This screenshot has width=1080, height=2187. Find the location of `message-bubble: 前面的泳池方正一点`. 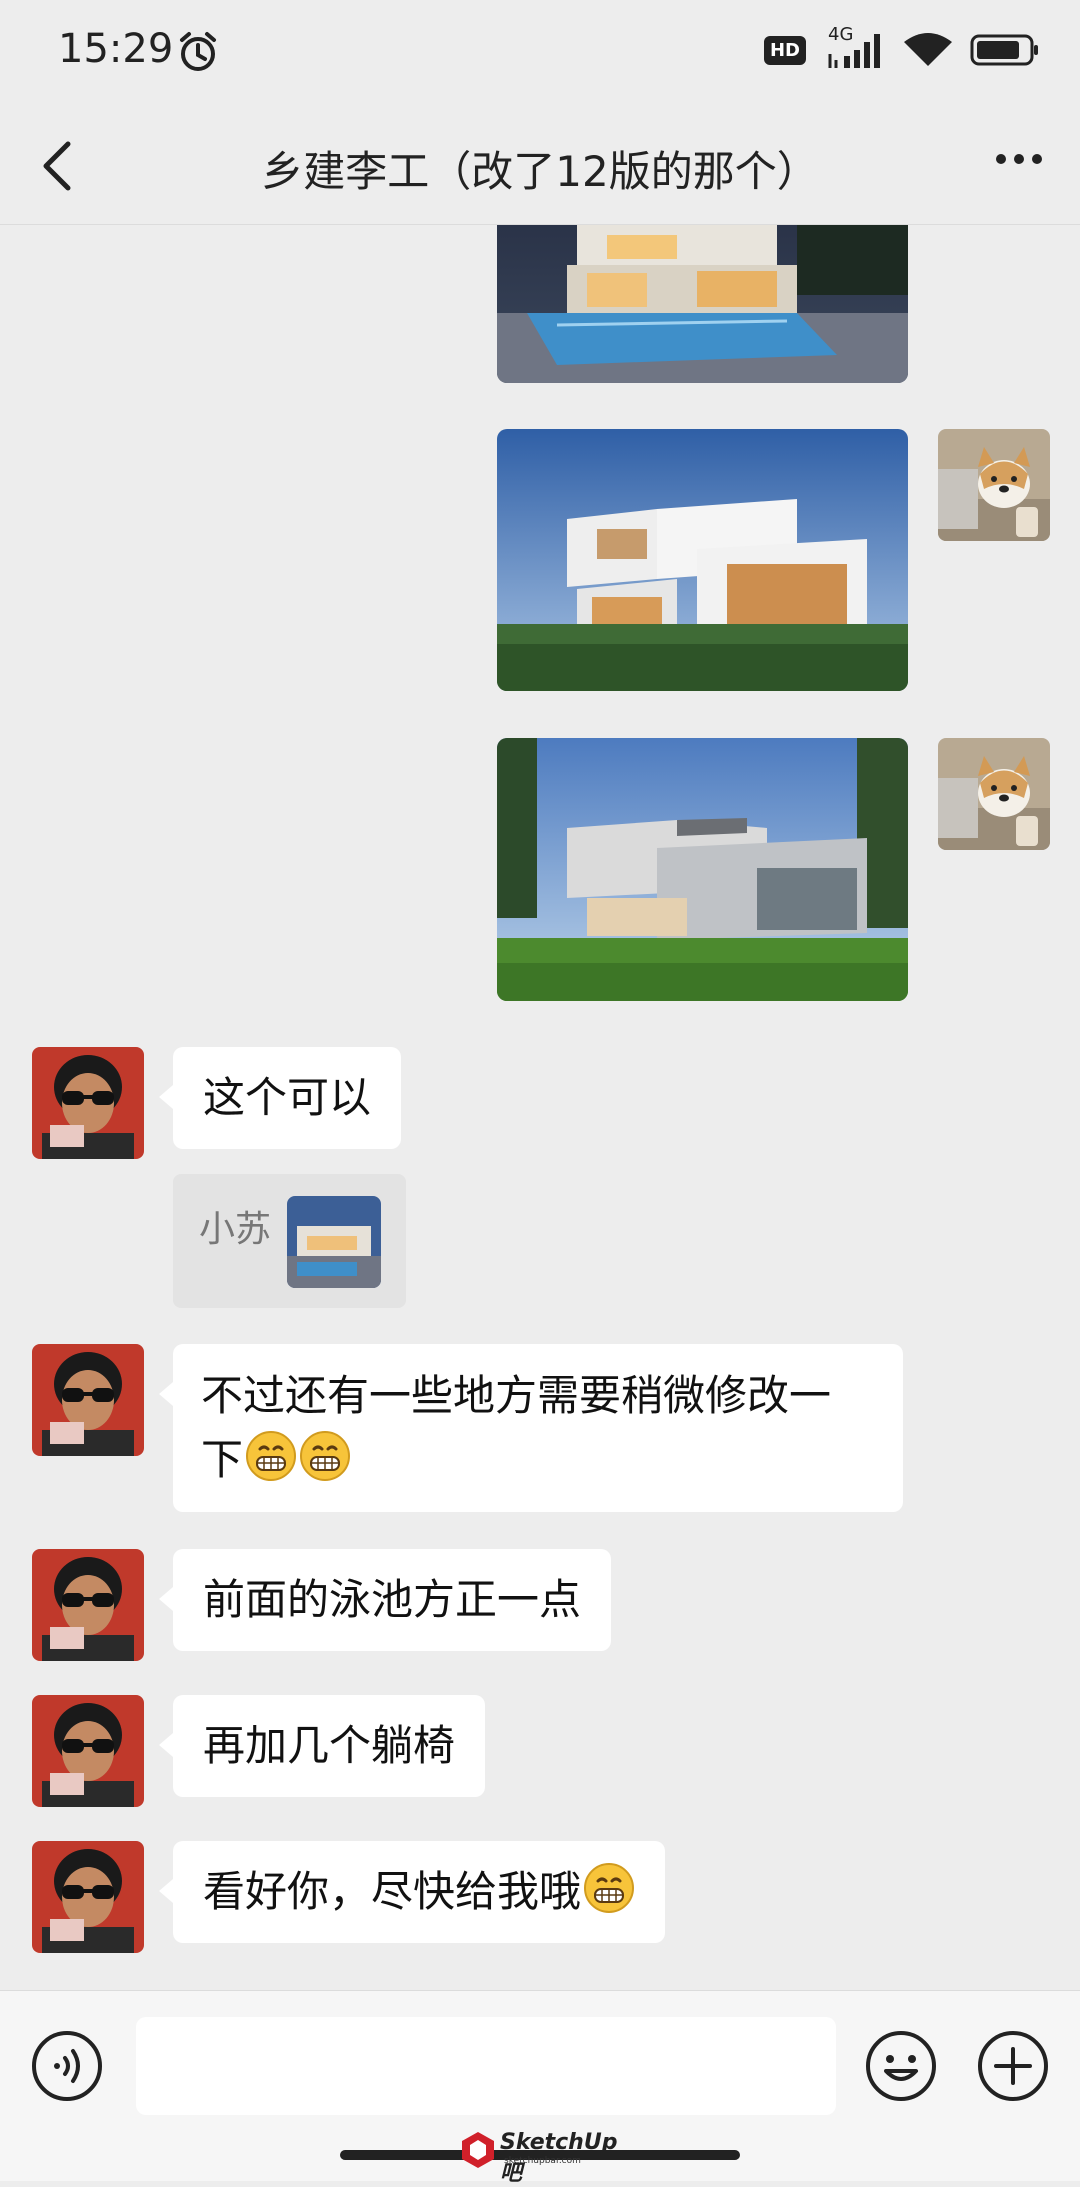

message-bubble: 前面的泳池方正一点 is located at coordinates (385, 1600).